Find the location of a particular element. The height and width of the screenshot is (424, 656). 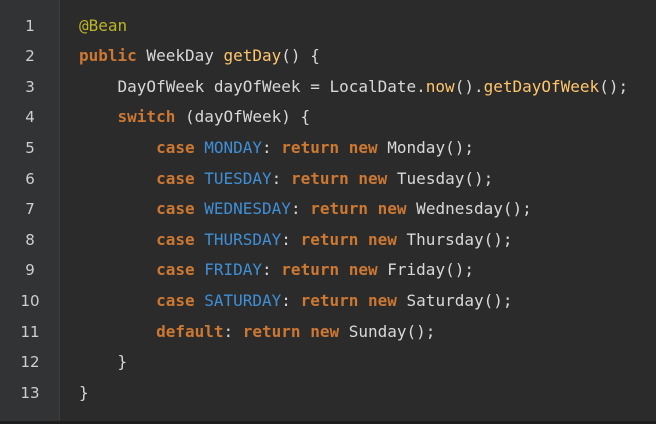

code-token-plain: Thursday(); is located at coordinates (454, 239).